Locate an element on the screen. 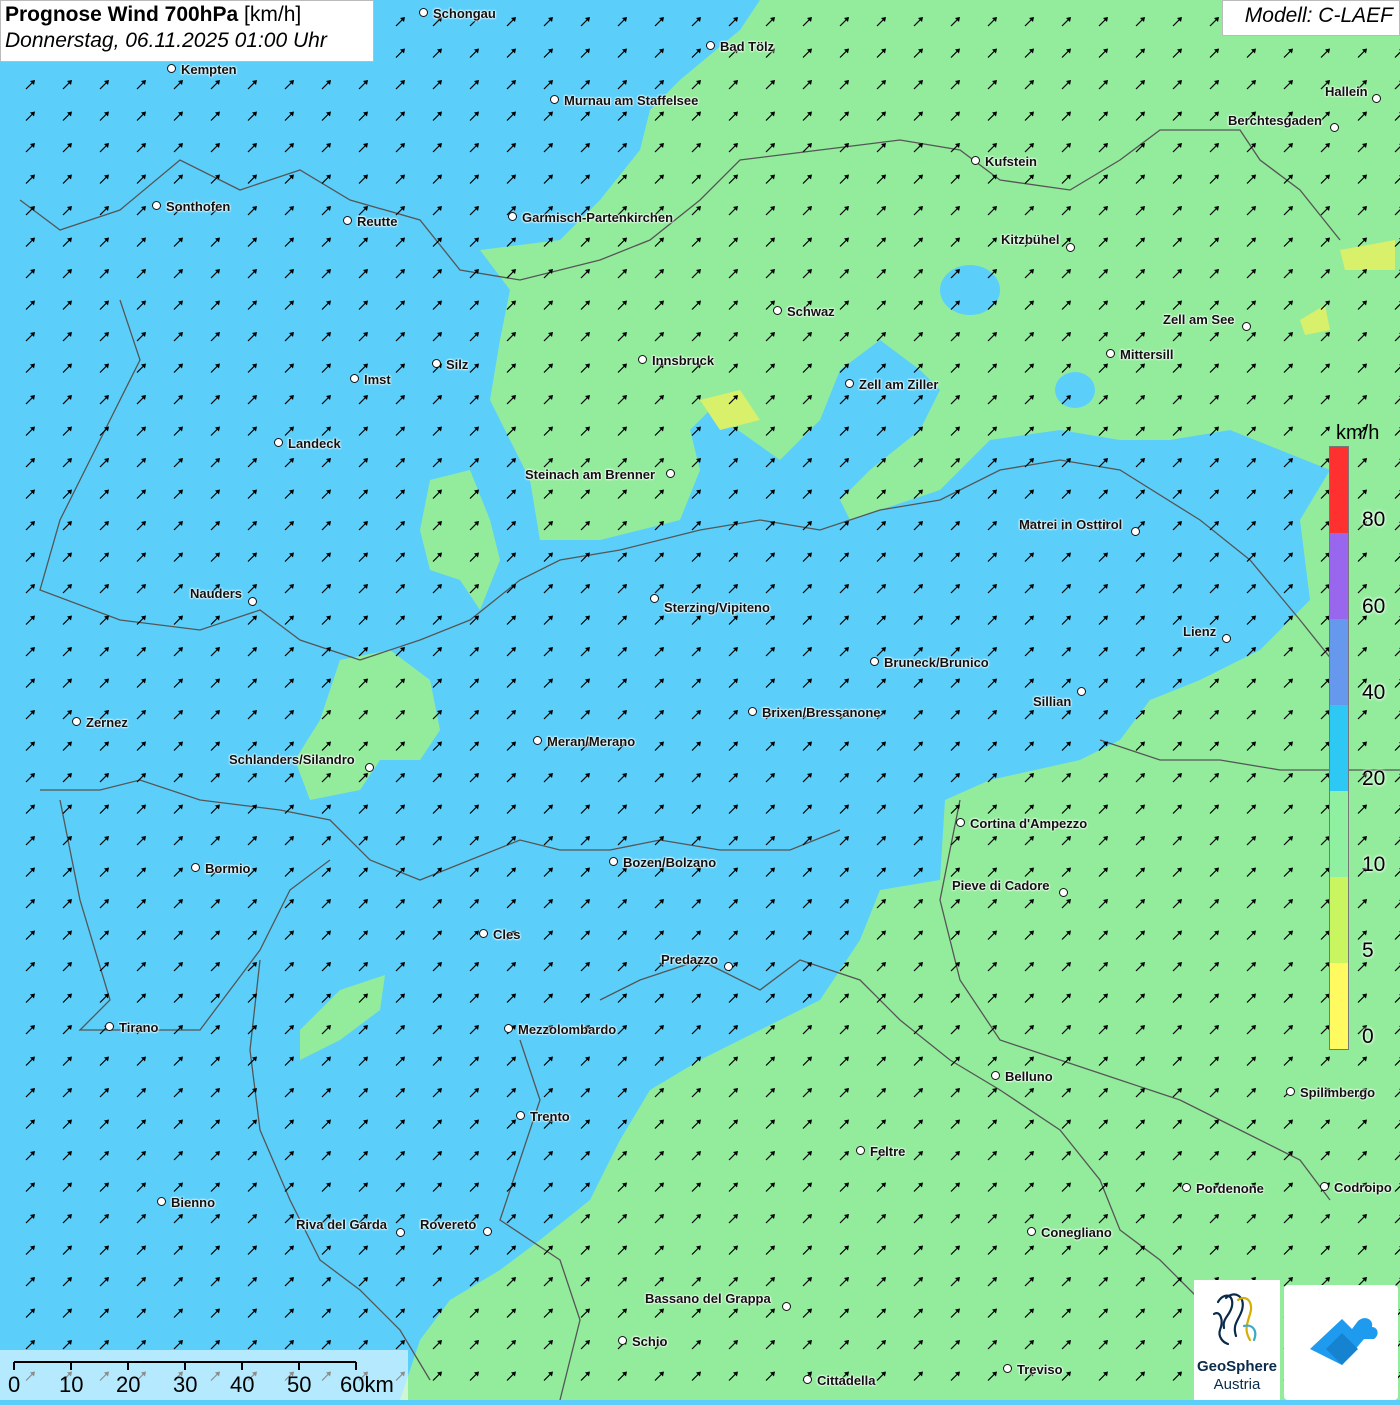 This screenshot has height=1405, width=1400. city-label: Cortina d'Ampezzo is located at coordinates (1029, 823).